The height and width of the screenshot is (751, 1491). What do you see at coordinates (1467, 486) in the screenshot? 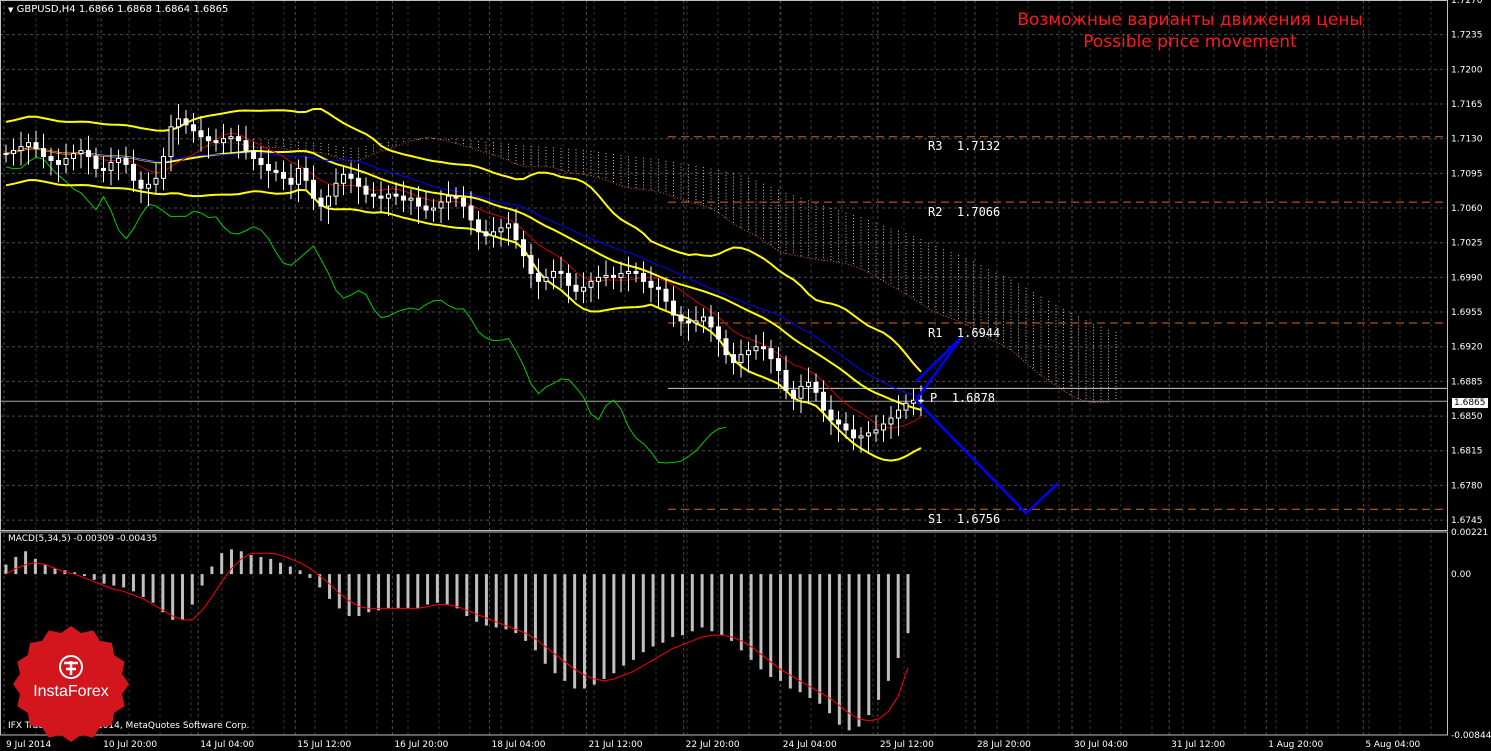
I see `price-tick-label: 1.6780` at bounding box center [1467, 486].